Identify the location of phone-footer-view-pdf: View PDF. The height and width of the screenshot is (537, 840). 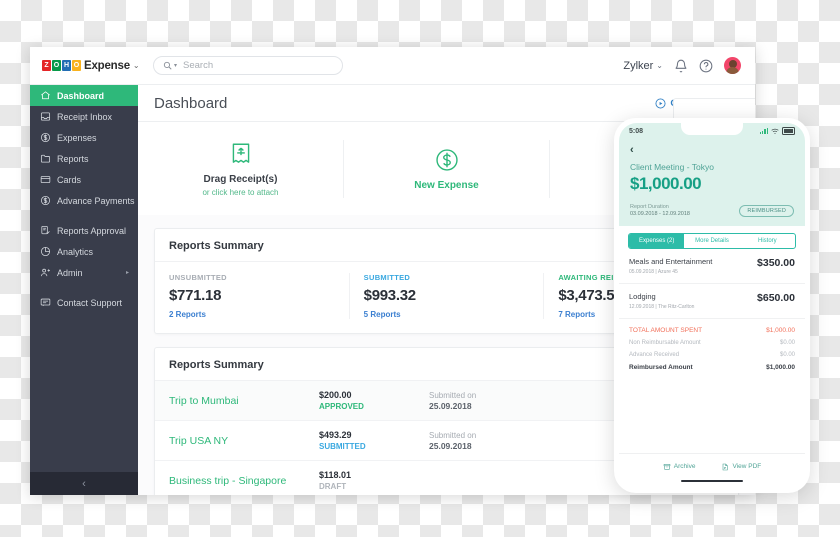
(741, 467).